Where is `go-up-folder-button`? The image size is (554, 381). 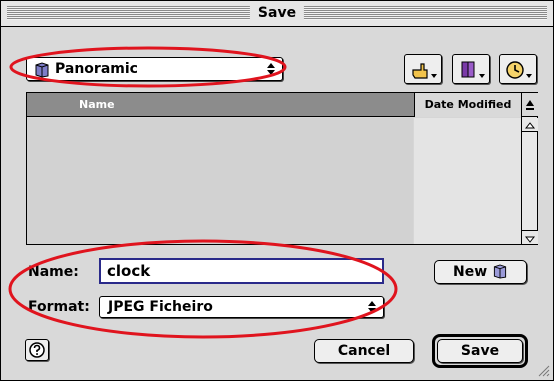
go-up-folder-button is located at coordinates (423, 69).